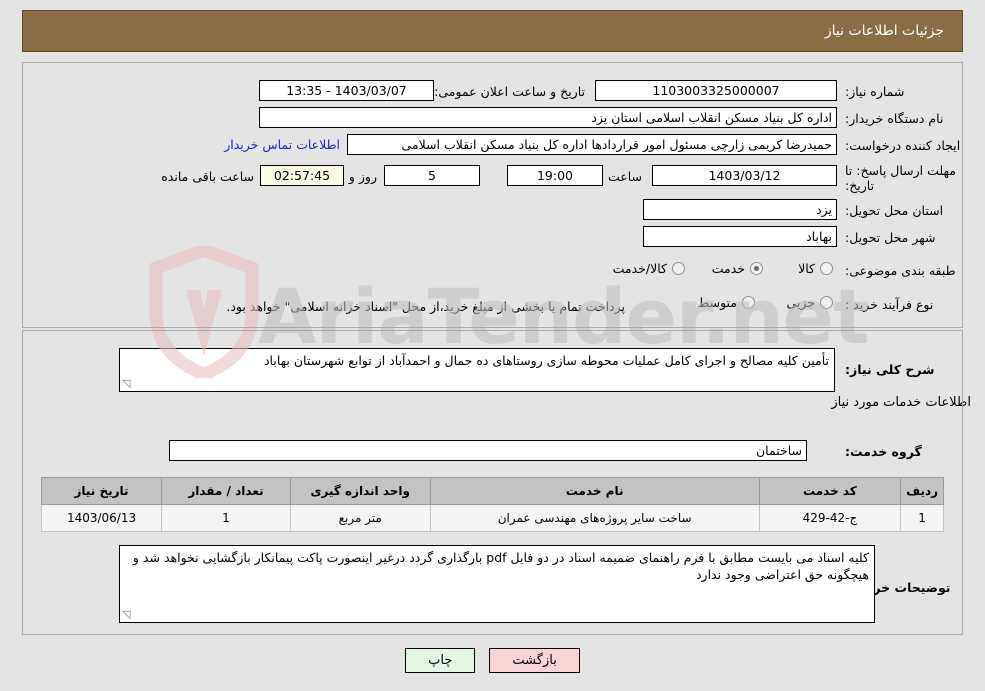 This screenshot has height=691, width=985. What do you see at coordinates (594, 491) in the screenshot?
I see `col-service-name: نام خدمت` at bounding box center [594, 491].